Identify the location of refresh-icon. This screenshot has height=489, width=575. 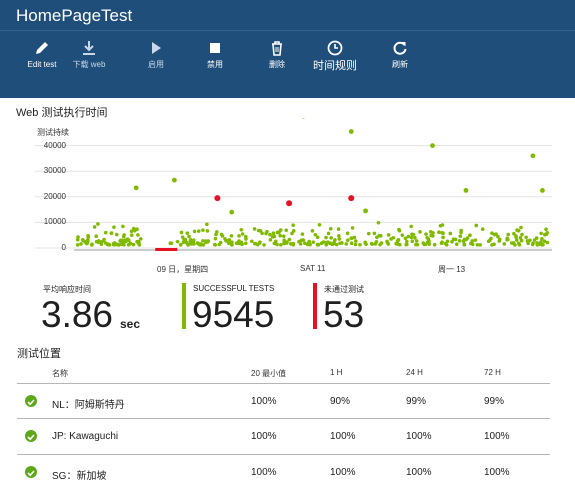
(400, 48).